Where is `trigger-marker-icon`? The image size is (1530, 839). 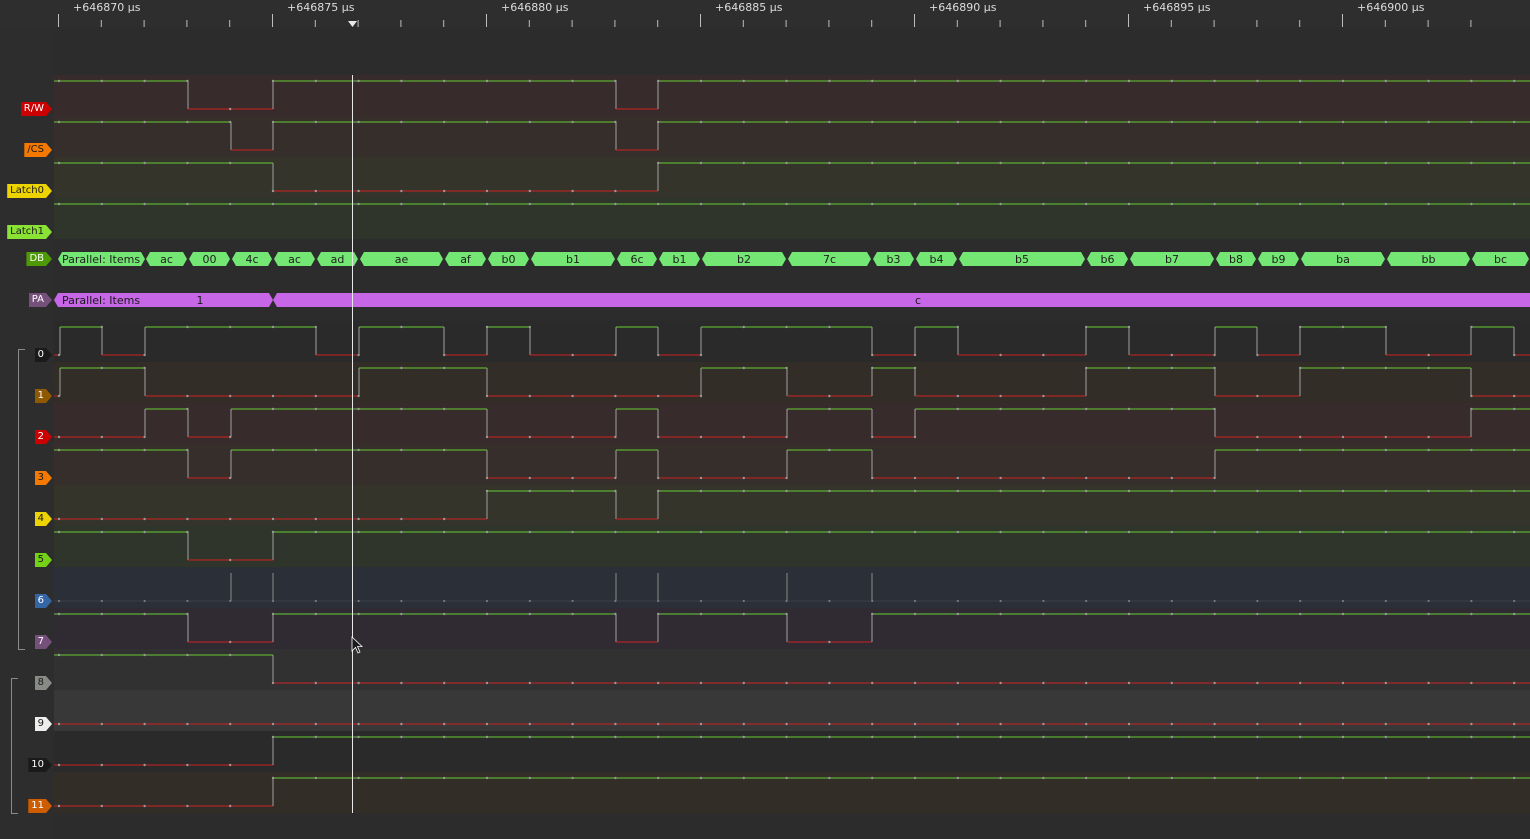
trigger-marker-icon is located at coordinates (352, 24).